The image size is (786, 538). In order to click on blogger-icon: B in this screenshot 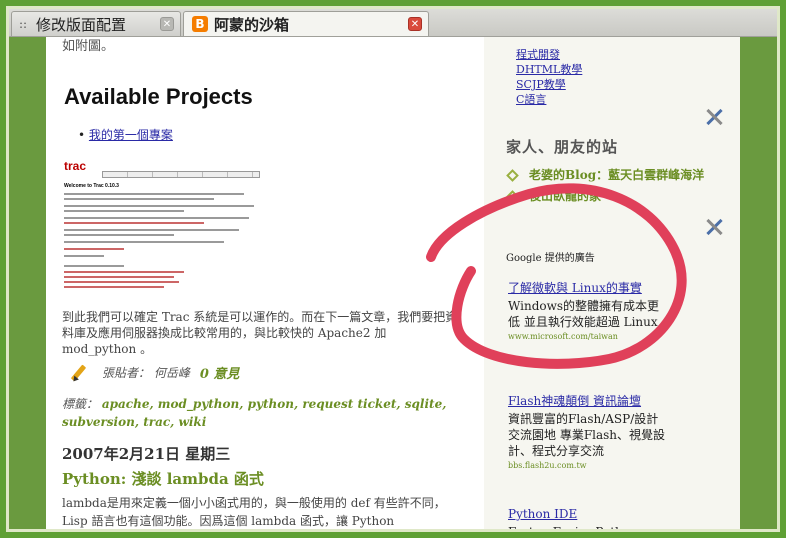, I will do `click(200, 24)`.